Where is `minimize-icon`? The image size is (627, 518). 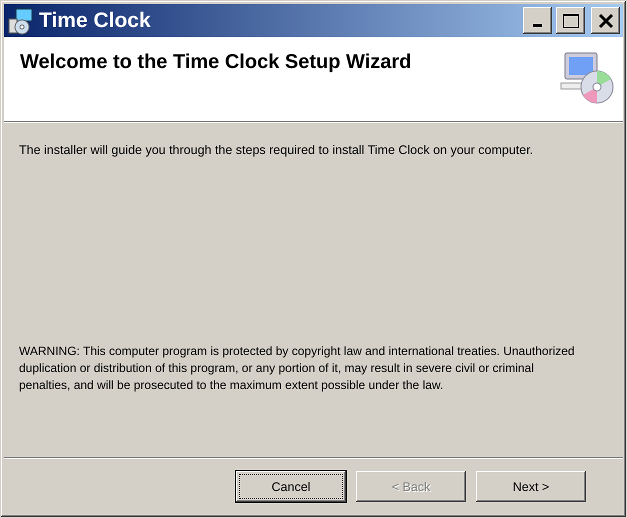
minimize-icon is located at coordinates (537, 25).